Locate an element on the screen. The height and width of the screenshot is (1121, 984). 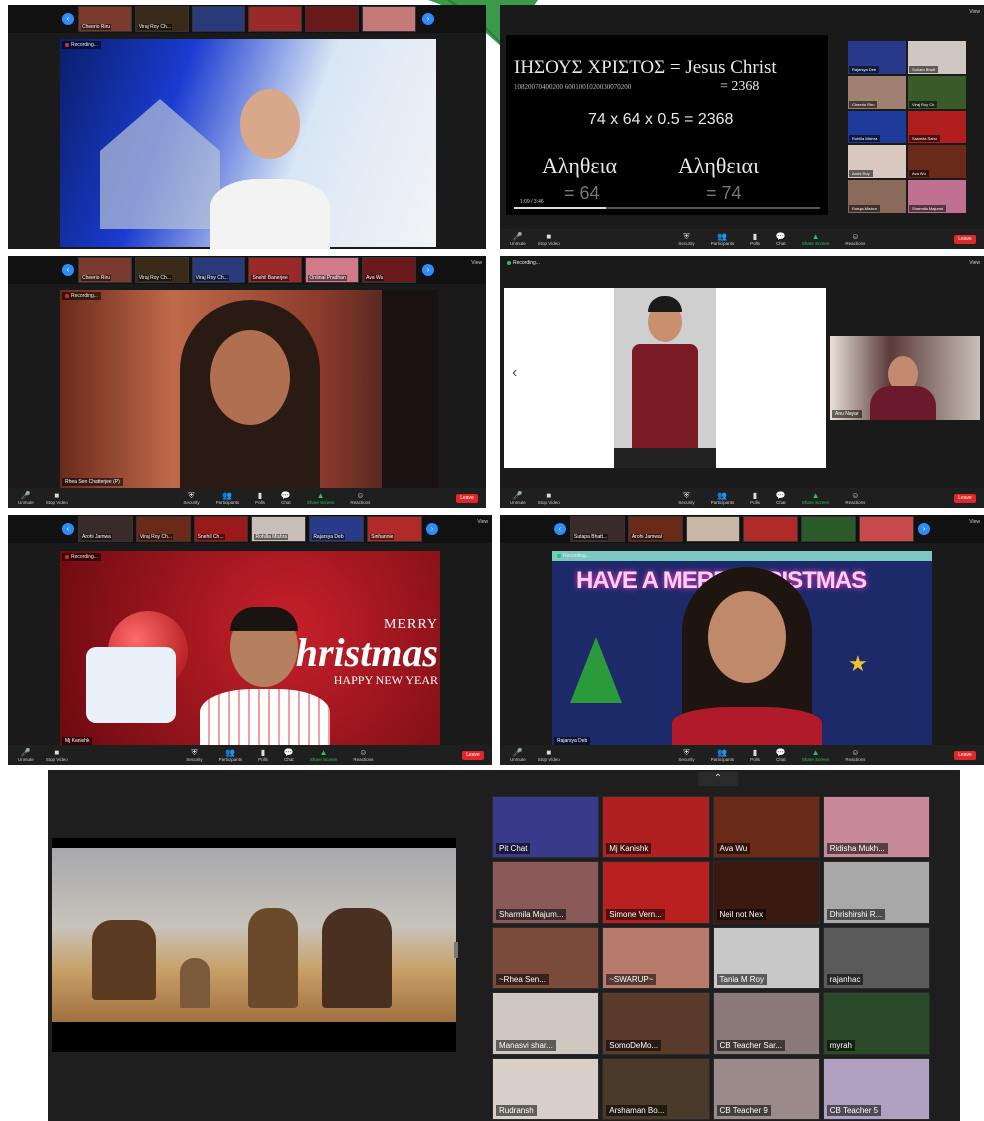
participant-tile: Ava Wu is located at coordinates (766, 827).